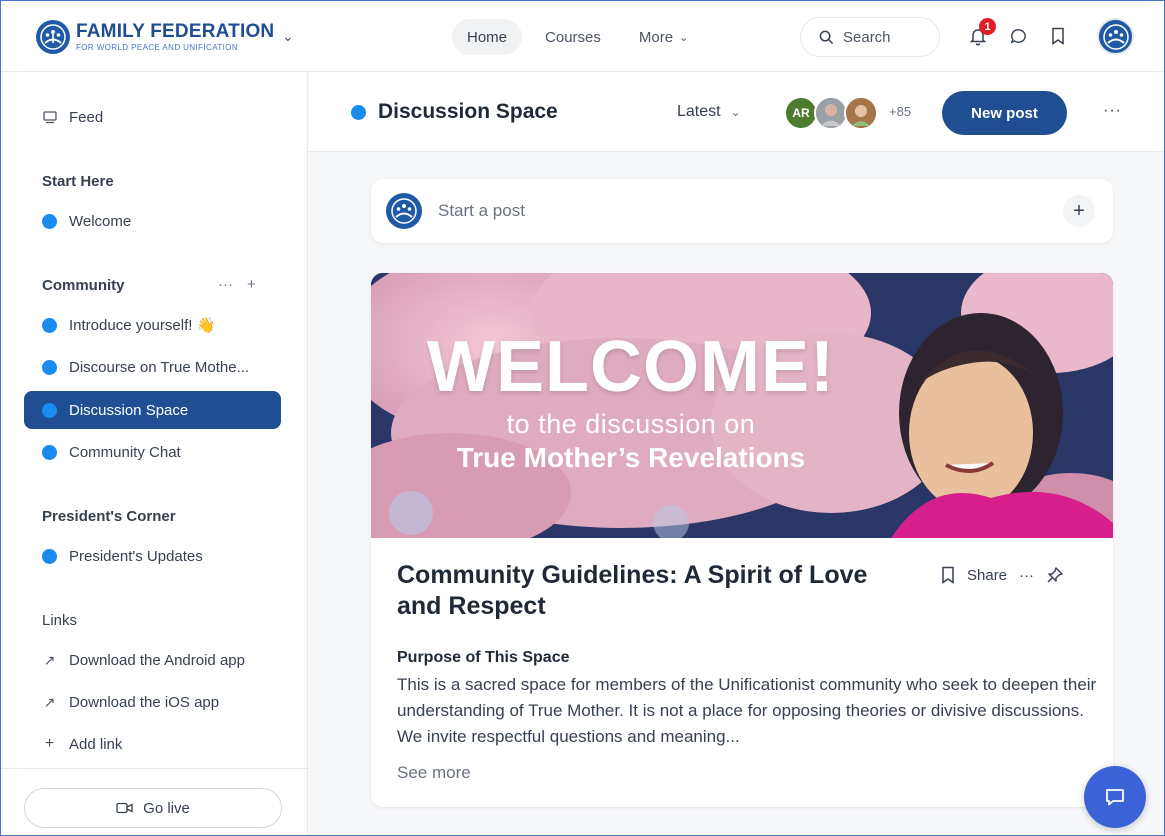 The height and width of the screenshot is (836, 1165). What do you see at coordinates (152, 744) in the screenshot?
I see `sidebar-add-link: + Add link` at bounding box center [152, 744].